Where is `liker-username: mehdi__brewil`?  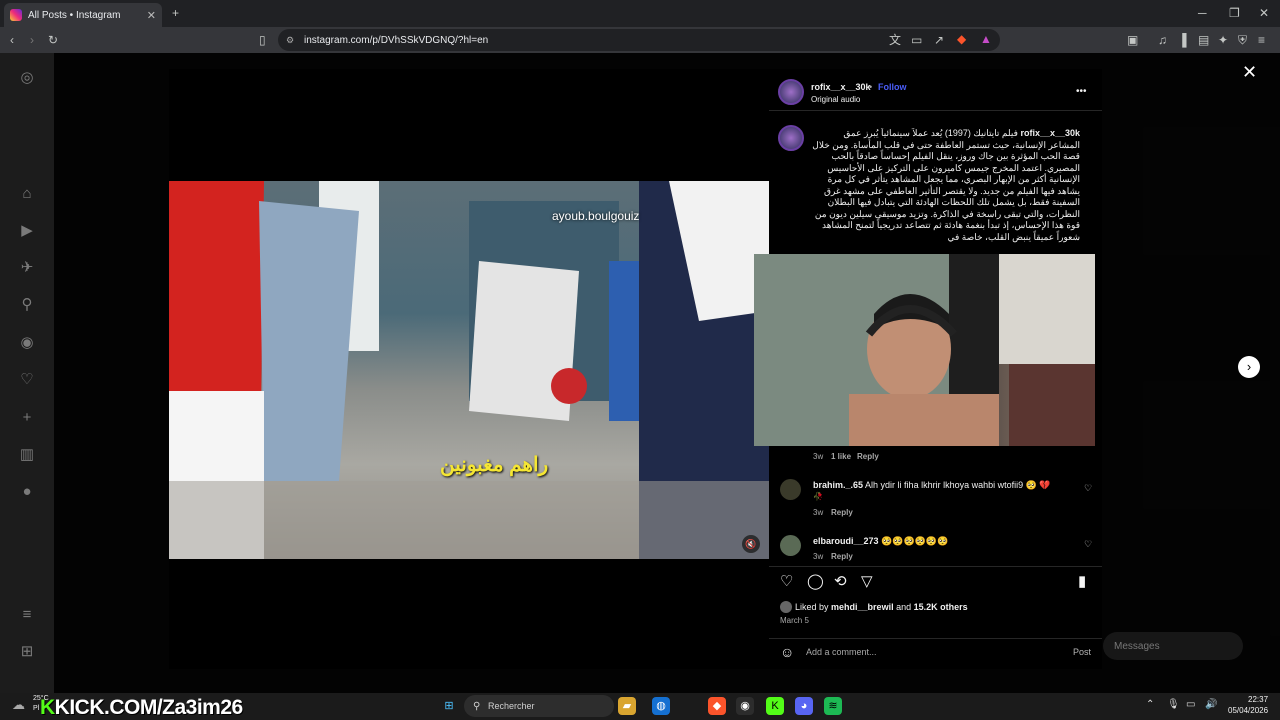
liker-username: mehdi__brewil is located at coordinates (862, 607).